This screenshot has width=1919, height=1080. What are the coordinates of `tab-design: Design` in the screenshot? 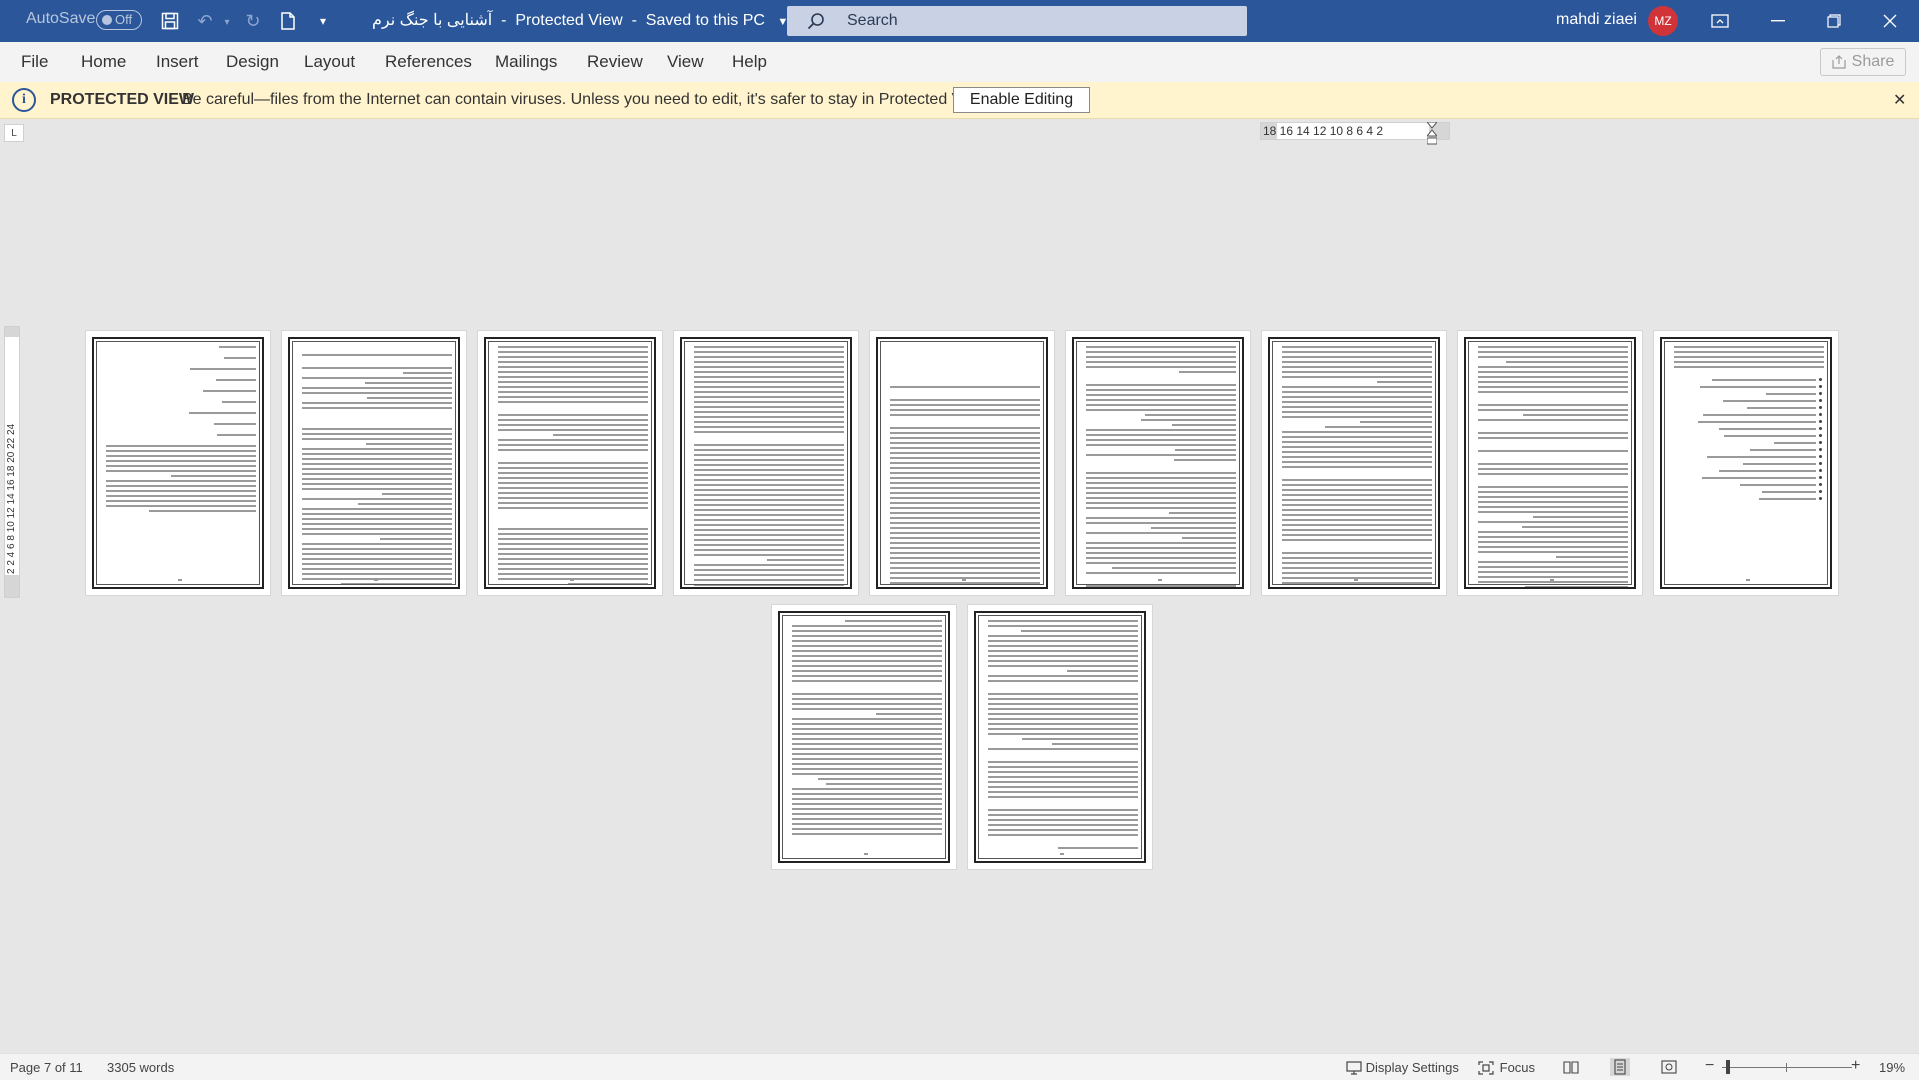 It's located at (252, 62).